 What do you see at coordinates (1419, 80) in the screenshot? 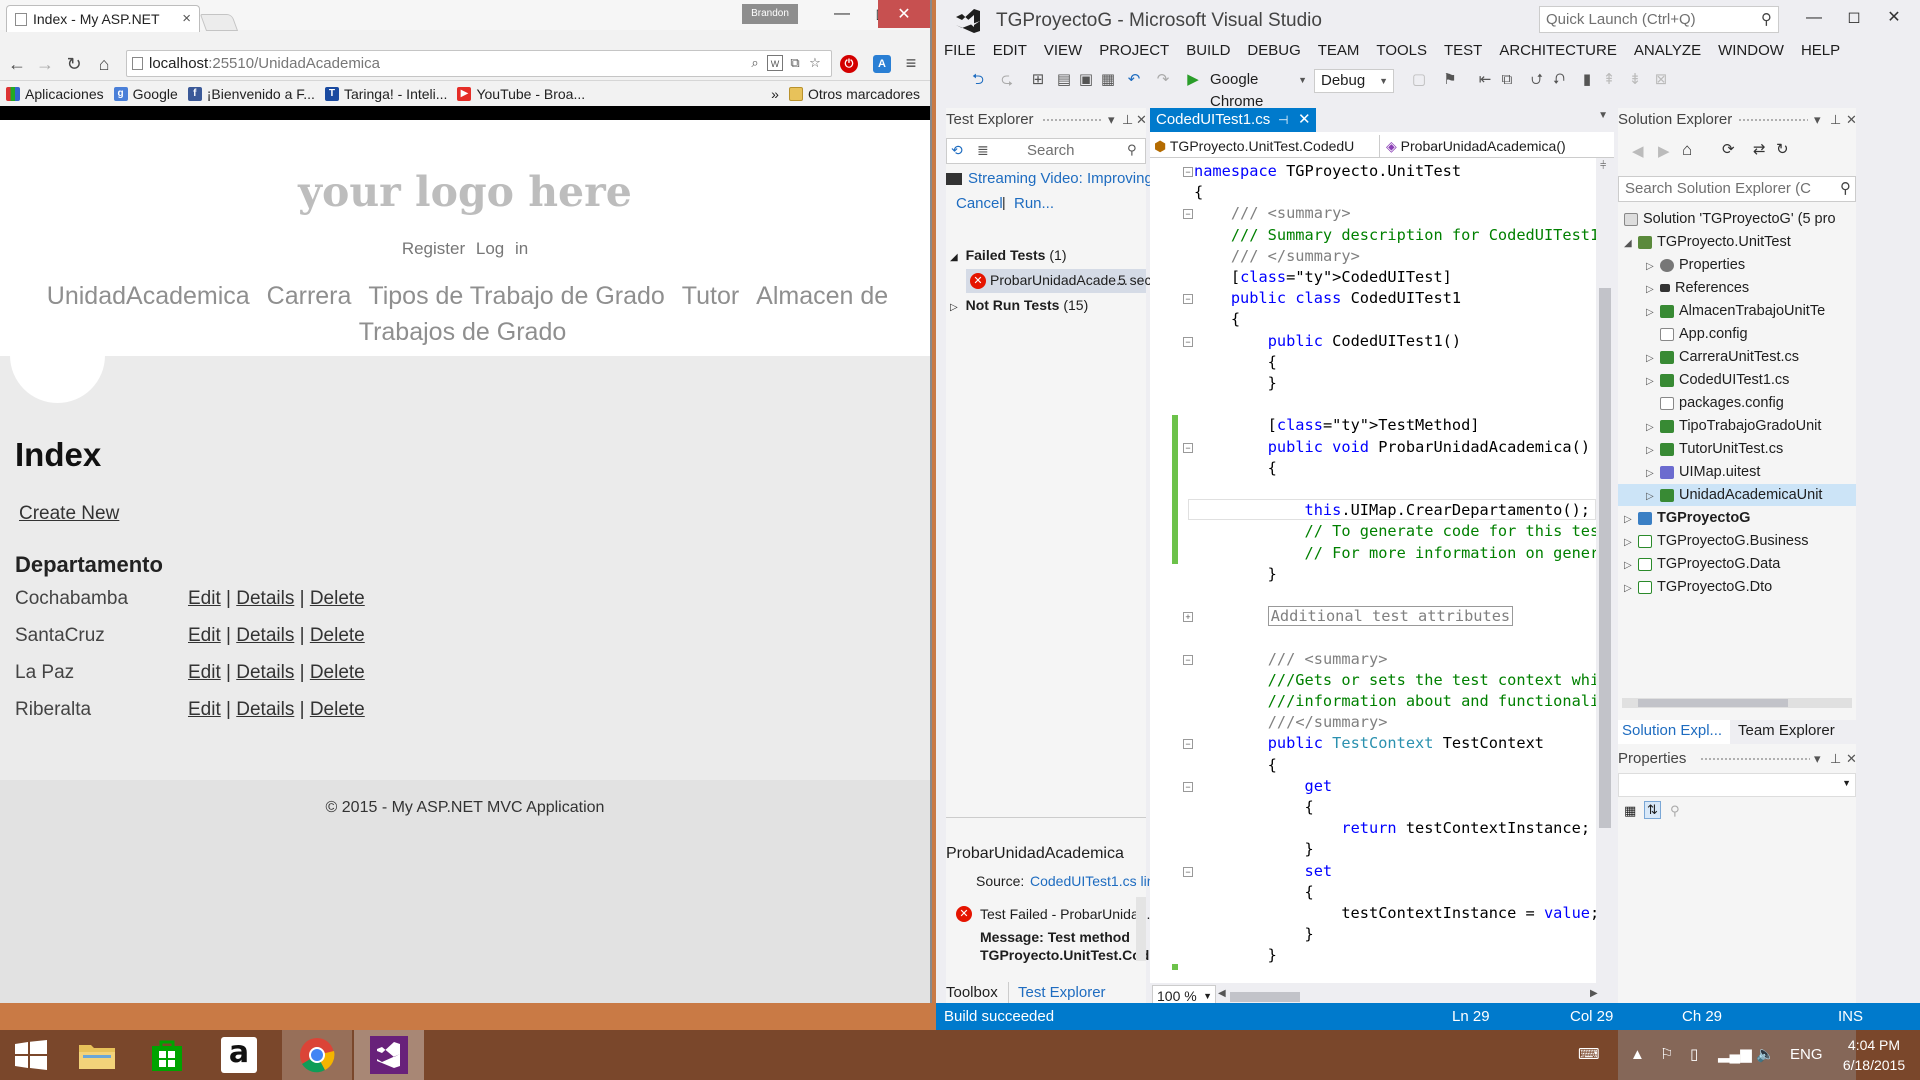
I see `attach-icon: ▢` at bounding box center [1419, 80].